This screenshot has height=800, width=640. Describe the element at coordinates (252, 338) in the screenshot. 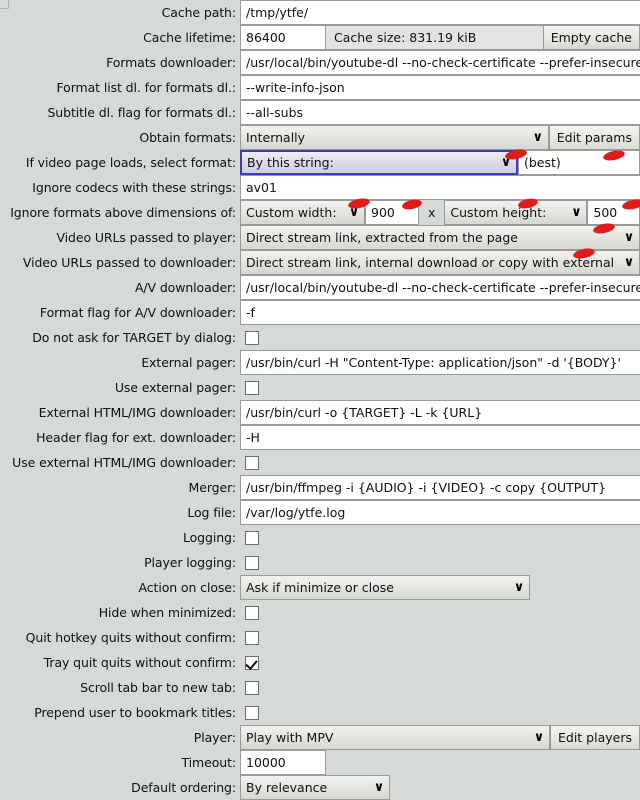

I see `checkbox-do-not-ask-for-target-by-dialog` at that location.